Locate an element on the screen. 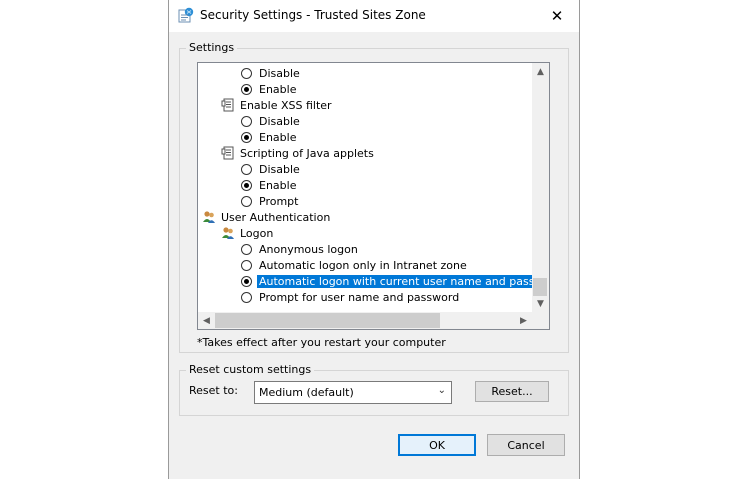  title-bar: Security Settings - Trusted Sites Zone ✕ is located at coordinates (374, 16).